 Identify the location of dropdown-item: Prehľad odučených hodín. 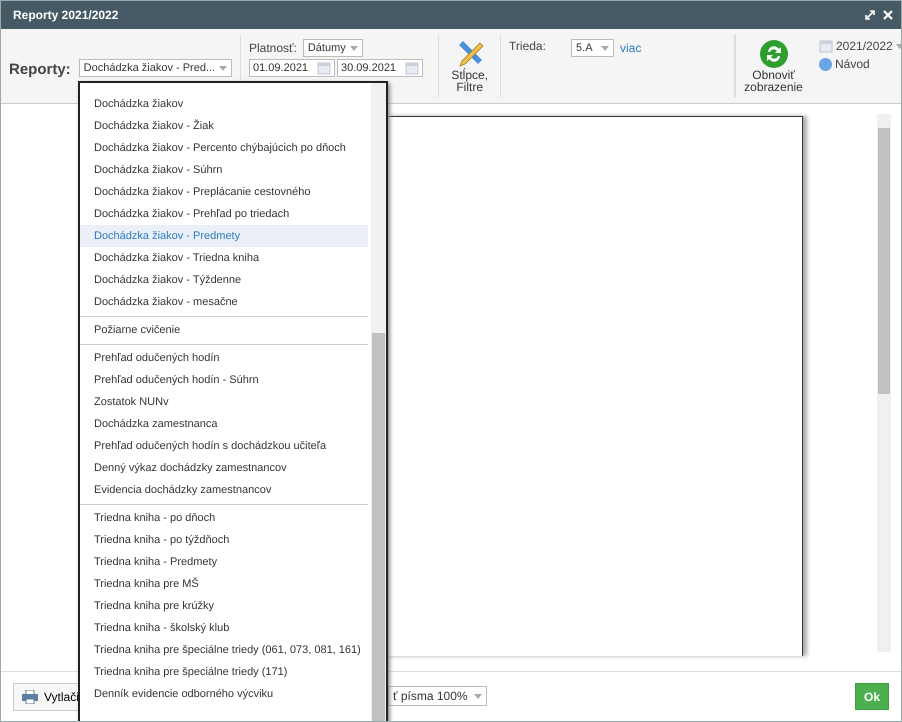
(224, 358).